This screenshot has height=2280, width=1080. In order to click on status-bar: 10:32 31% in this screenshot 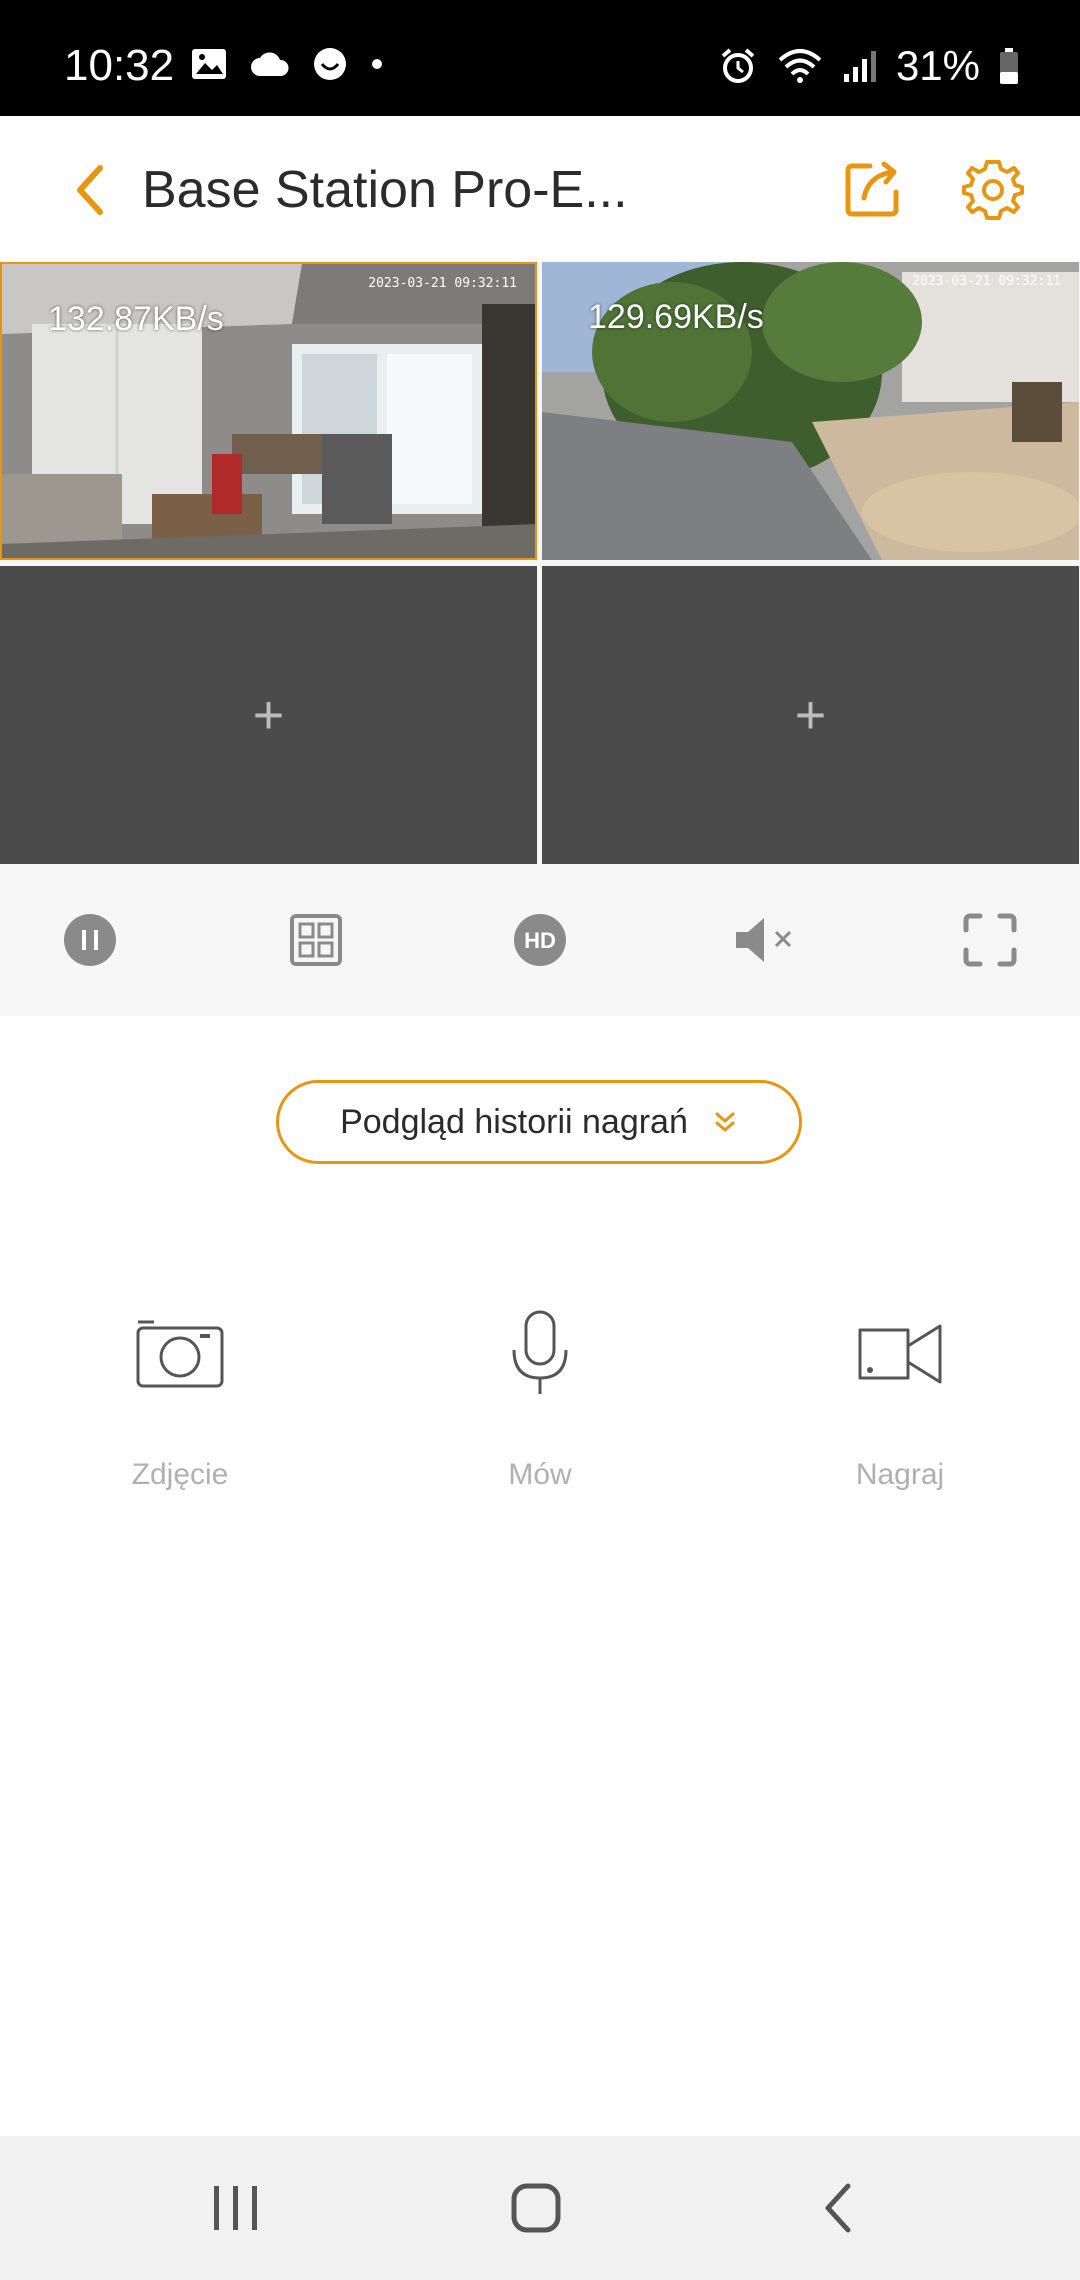, I will do `click(540, 58)`.